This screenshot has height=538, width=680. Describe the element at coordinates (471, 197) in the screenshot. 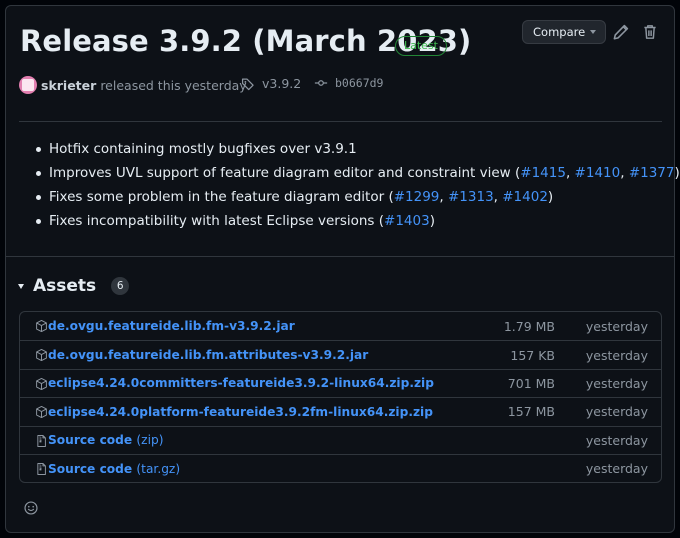

I see `issue-link: #1313` at that location.